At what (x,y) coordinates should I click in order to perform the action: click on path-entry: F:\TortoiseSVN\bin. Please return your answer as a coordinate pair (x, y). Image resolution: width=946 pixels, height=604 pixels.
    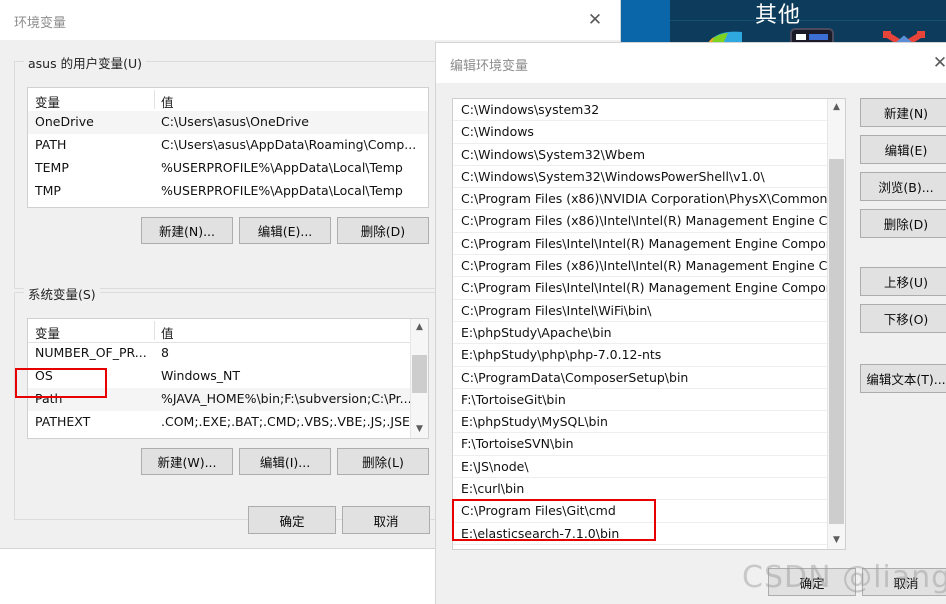
    Looking at the image, I should click on (517, 444).